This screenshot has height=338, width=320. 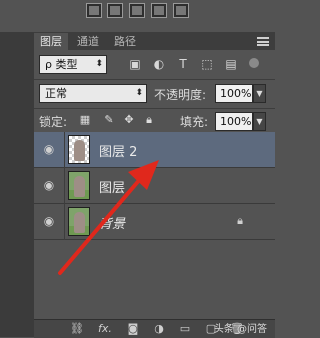 I want to click on group-icon: ▭, so click(x=185, y=329).